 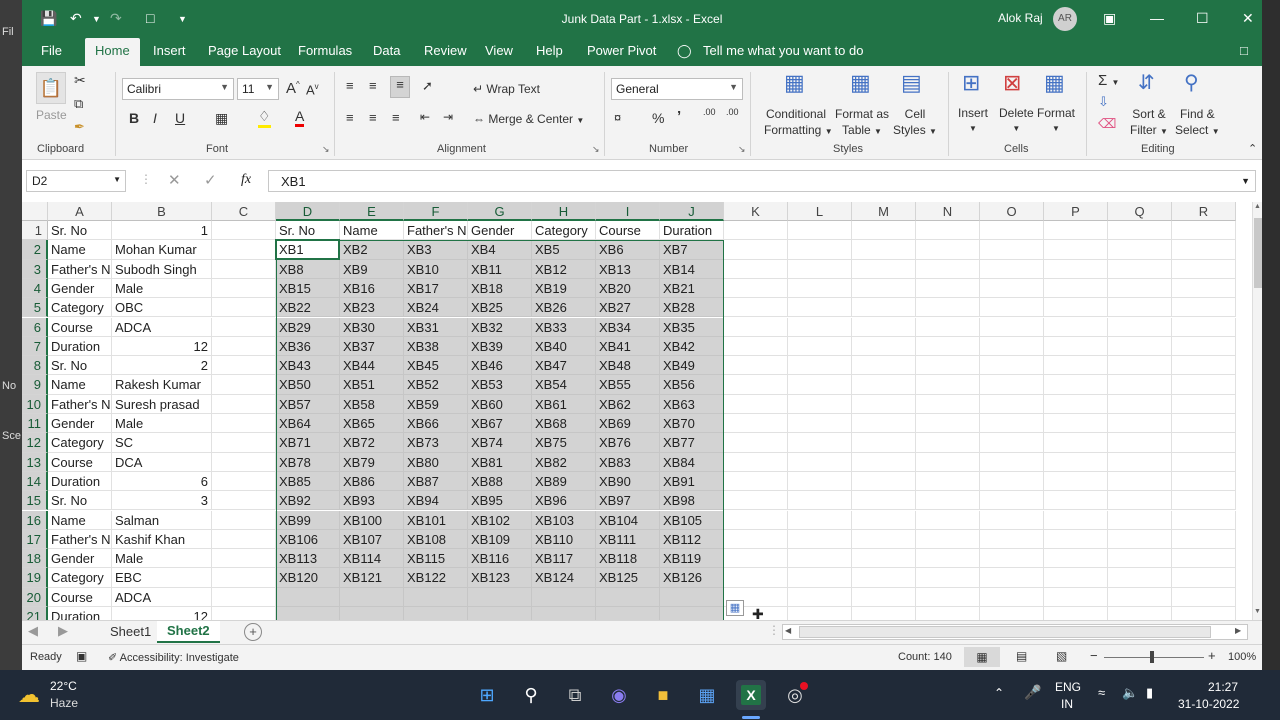 What do you see at coordinates (64, 703) in the screenshot?
I see `weather-condition: Haze` at bounding box center [64, 703].